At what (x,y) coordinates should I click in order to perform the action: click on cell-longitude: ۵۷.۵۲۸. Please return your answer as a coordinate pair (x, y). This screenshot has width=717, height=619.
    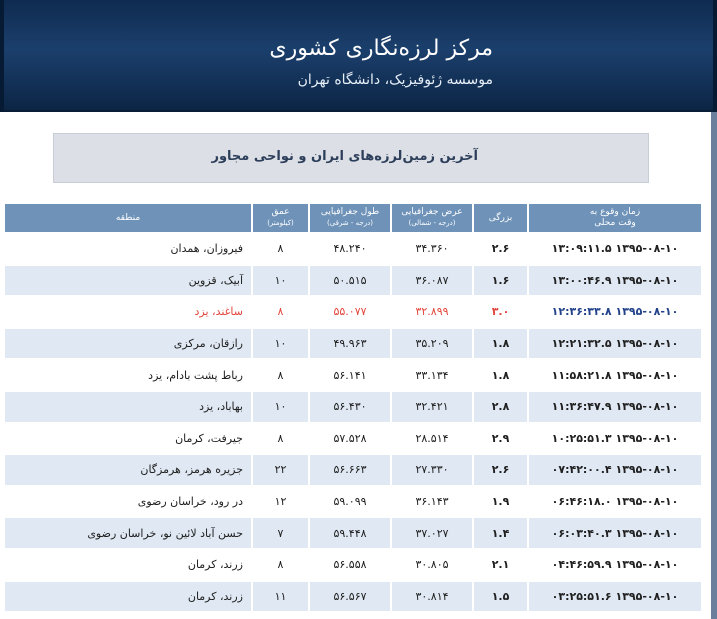
    Looking at the image, I should click on (350, 438).